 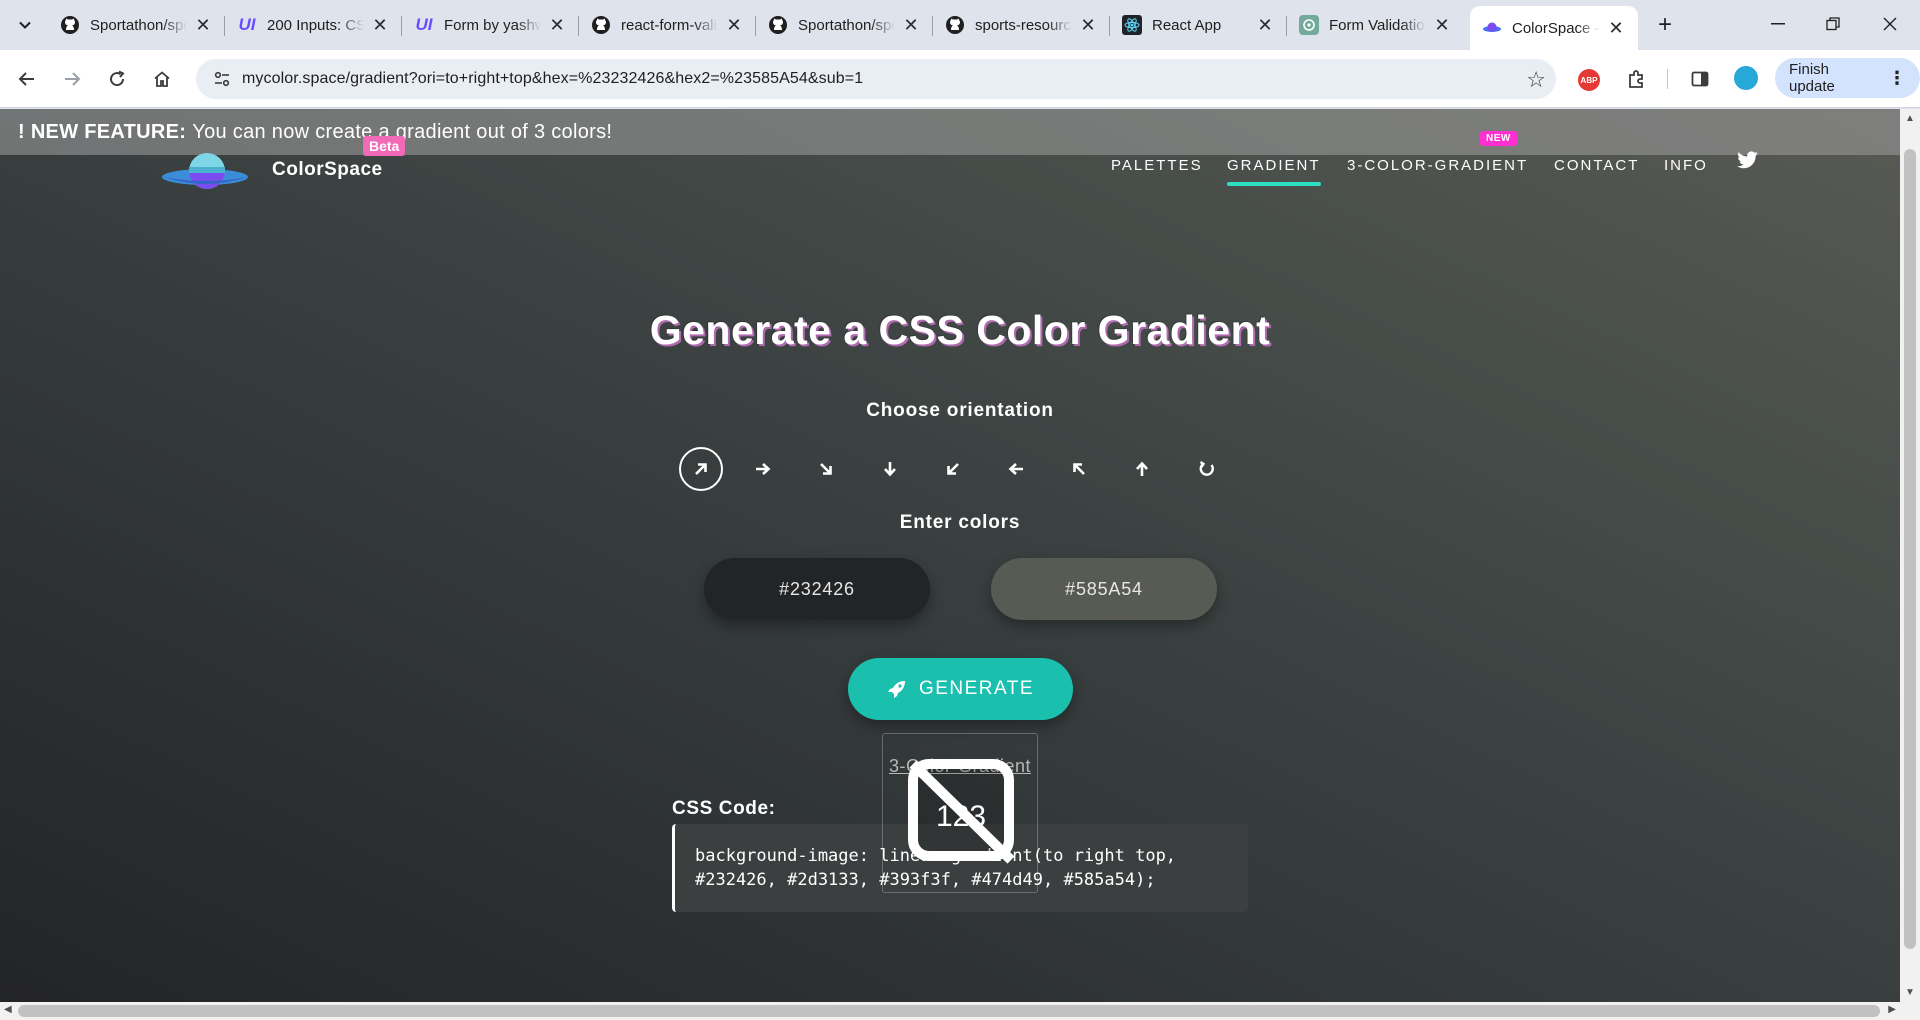 I want to click on color-2-input, so click(x=1104, y=589).